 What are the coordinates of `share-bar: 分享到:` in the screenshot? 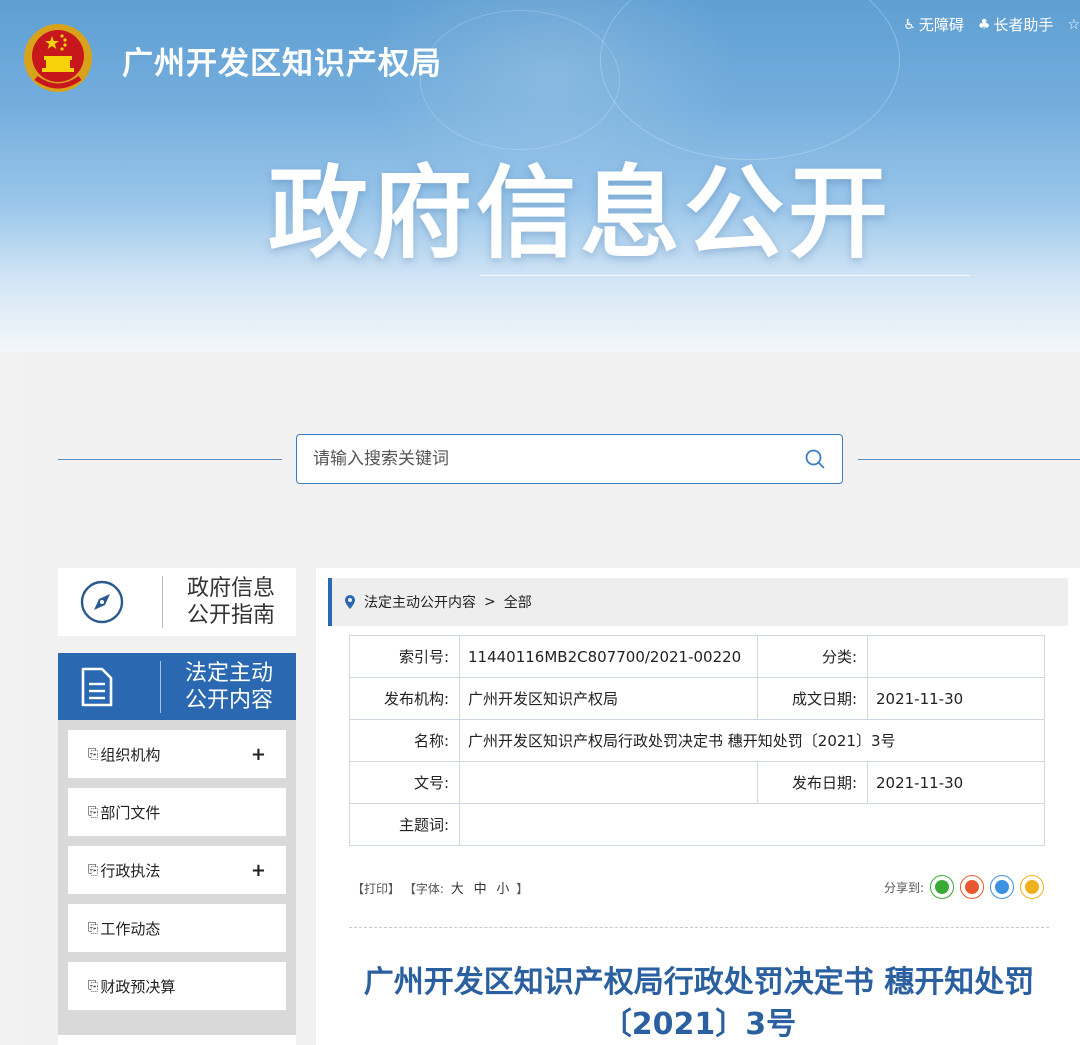 It's located at (964, 887).